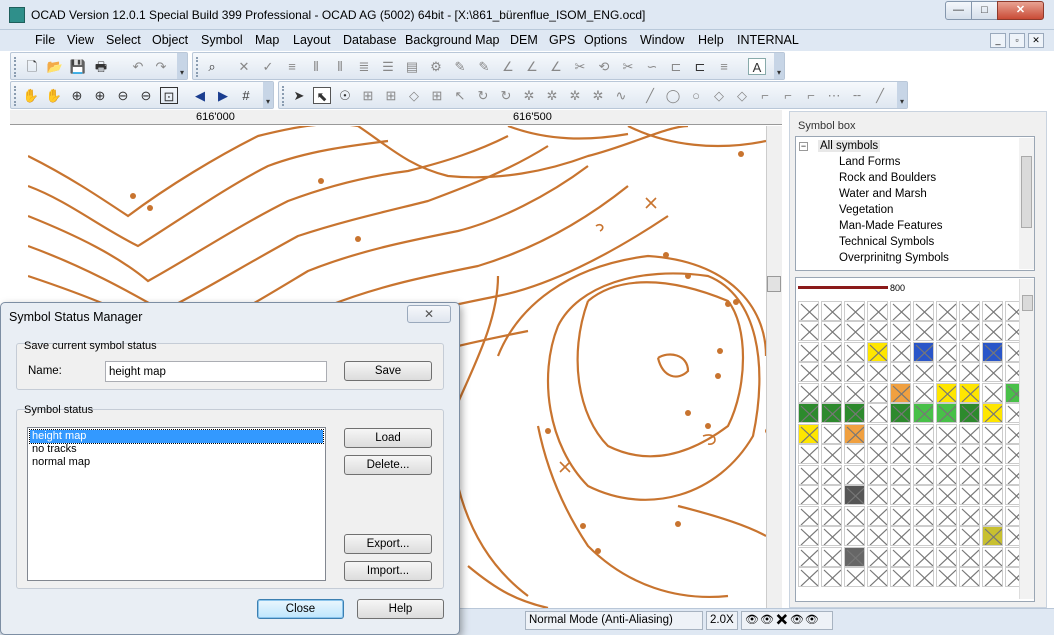  Describe the element at coordinates (834, 95) in the screenshot. I see `dotted-line-icon: ⋯` at that location.